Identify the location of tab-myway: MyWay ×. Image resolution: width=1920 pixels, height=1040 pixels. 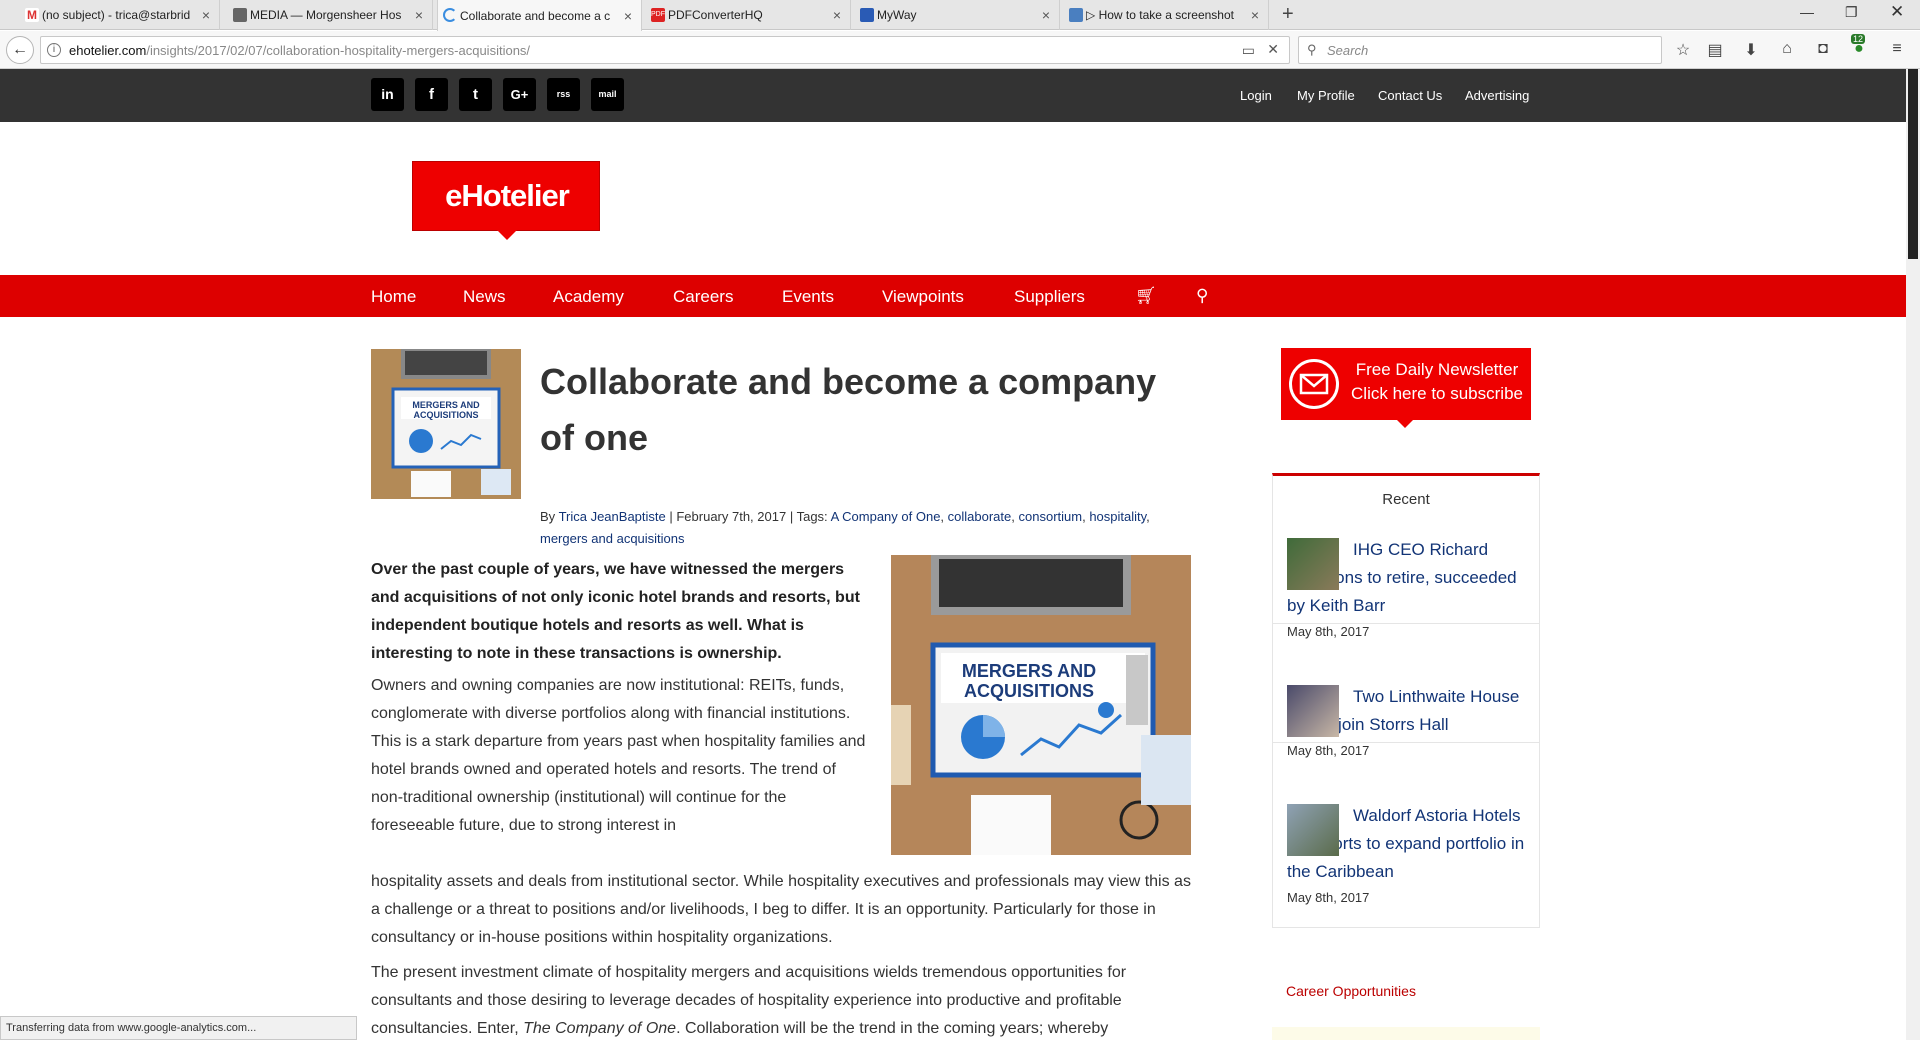
(957, 15).